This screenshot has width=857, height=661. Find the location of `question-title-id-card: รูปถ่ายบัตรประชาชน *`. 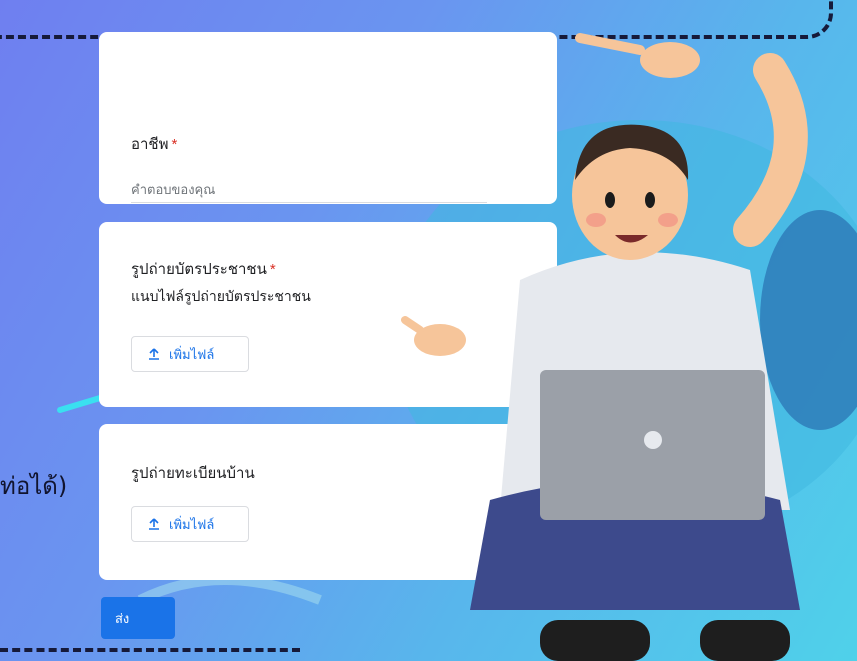

question-title-id-card: รูปถ่ายบัตรประชาชน * is located at coordinates (203, 269).